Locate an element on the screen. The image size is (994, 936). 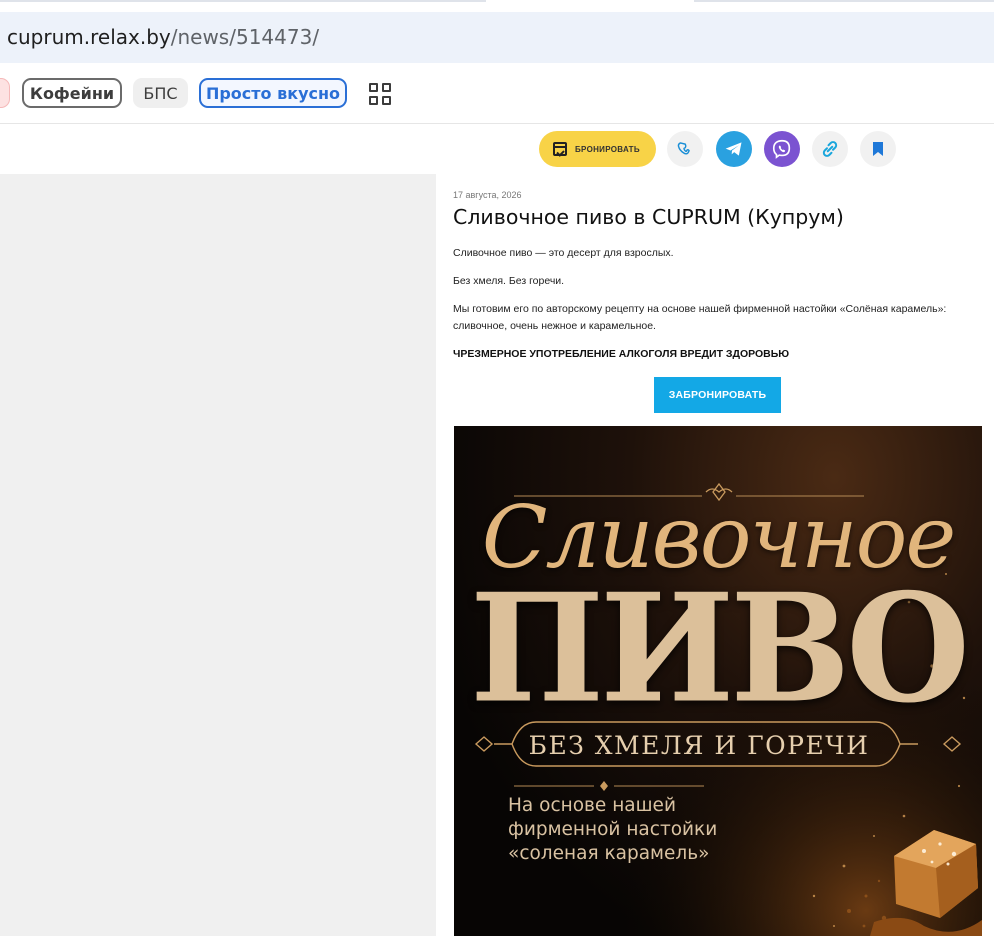
phone-icon is located at coordinates (683, 148).